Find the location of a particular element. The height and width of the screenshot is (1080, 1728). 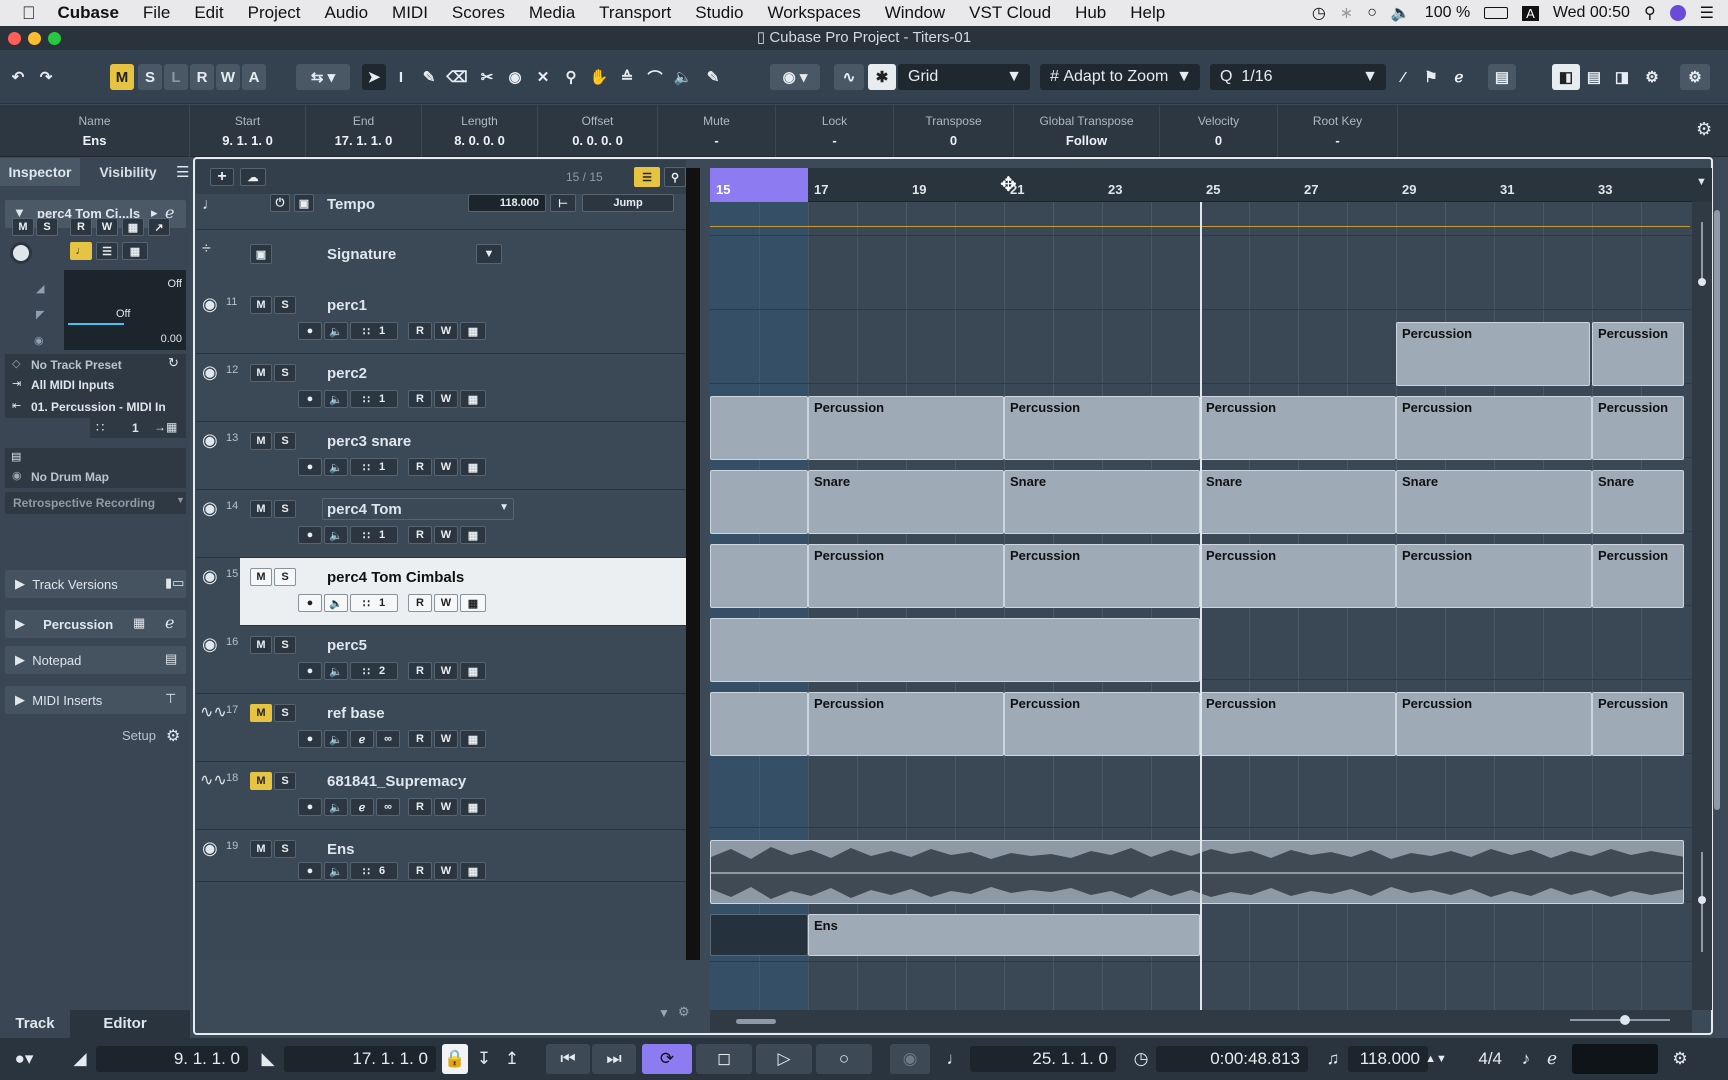

track-perc4-tom: ◉ 14 M S perc4 Tom ▼ ● 🔈 ∷ 1 R W ▦ is located at coordinates (441, 524).